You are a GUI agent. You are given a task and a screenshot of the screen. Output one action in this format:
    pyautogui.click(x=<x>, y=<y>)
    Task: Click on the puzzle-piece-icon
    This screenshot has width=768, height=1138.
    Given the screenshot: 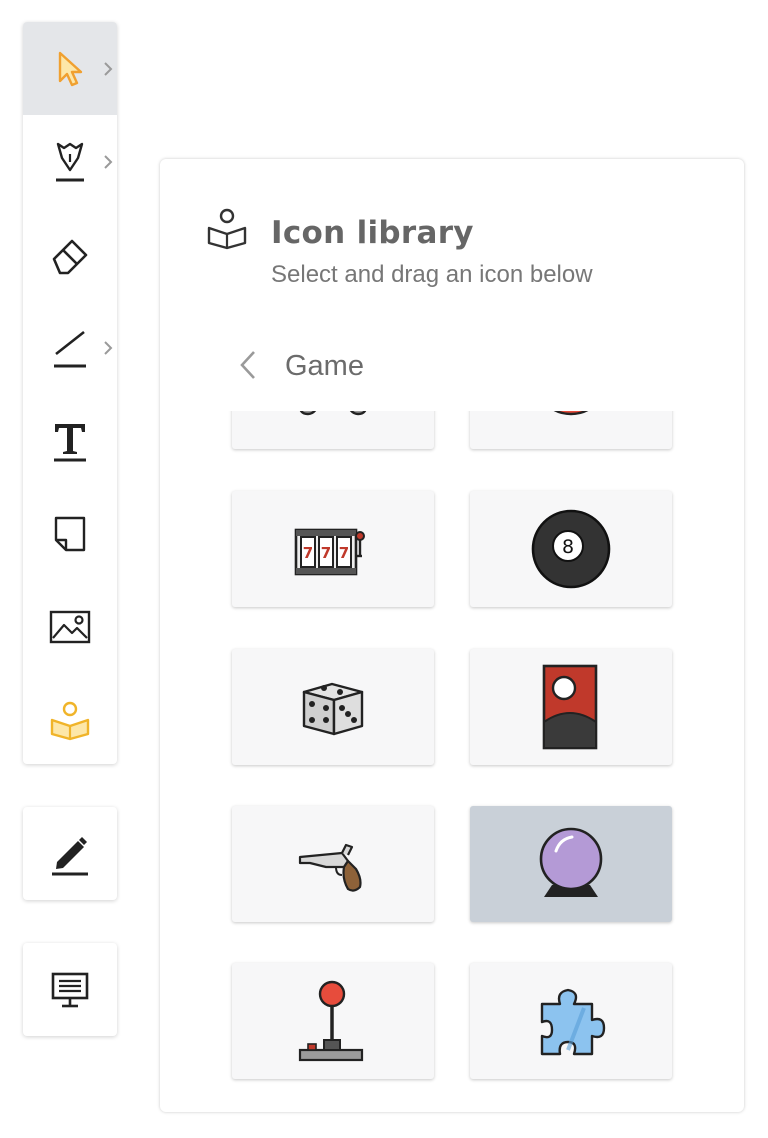 What is the action you would take?
    pyautogui.click(x=573, y=1022)
    